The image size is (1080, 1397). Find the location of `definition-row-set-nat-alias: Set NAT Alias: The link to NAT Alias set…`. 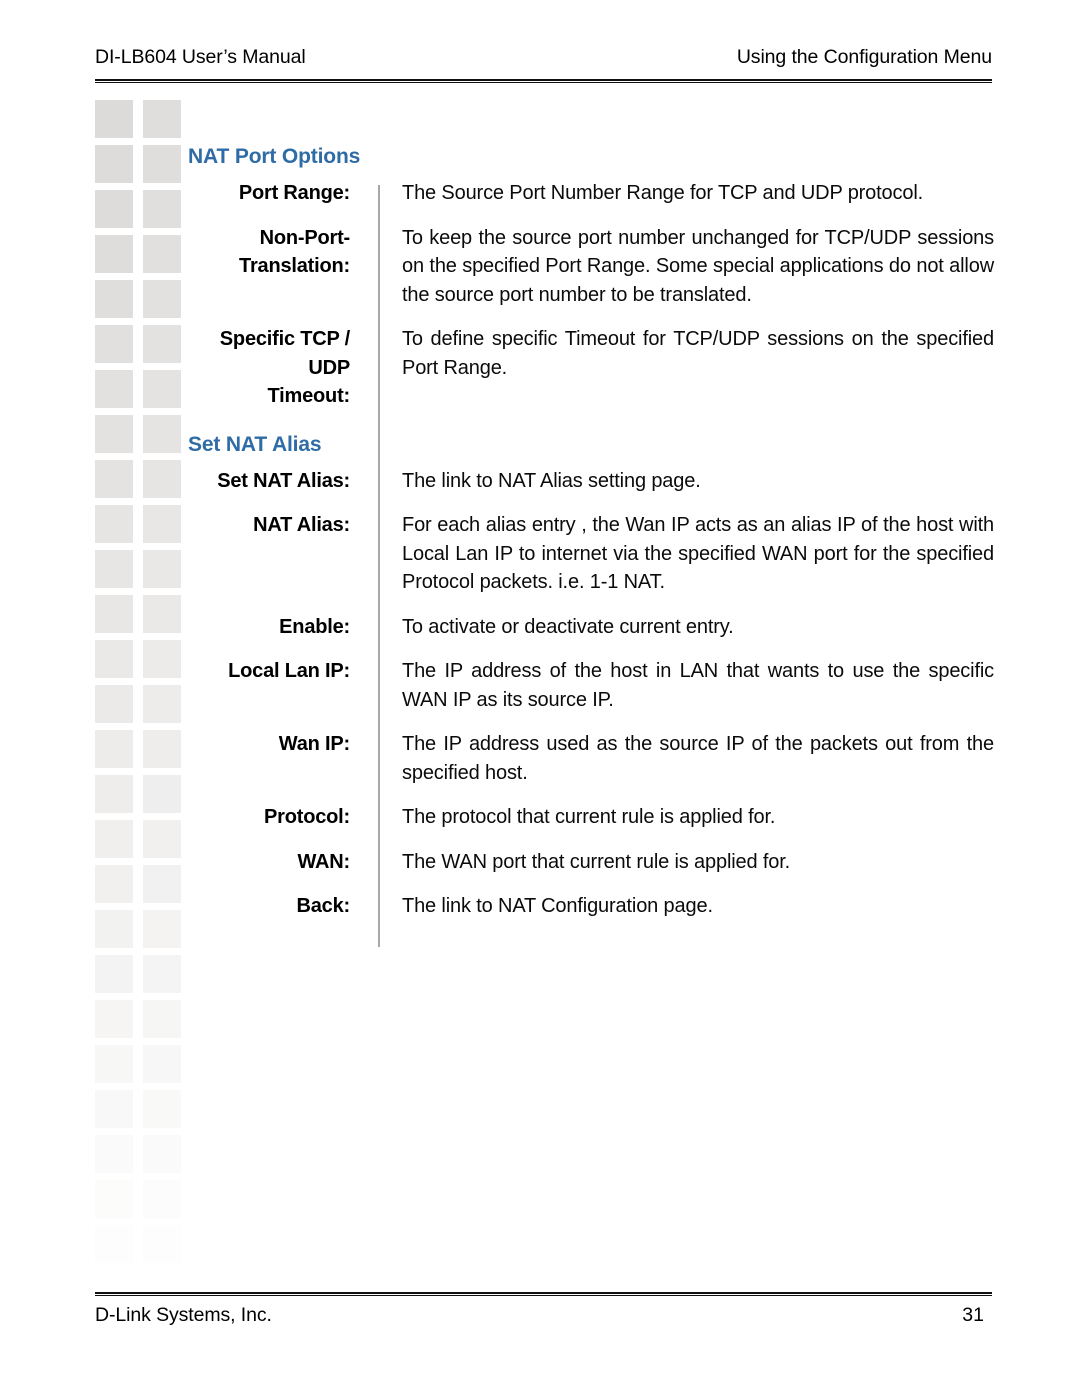

definition-row-set-nat-alias: Set NAT Alias: The link to NAT Alias set… is located at coordinates (591, 481).